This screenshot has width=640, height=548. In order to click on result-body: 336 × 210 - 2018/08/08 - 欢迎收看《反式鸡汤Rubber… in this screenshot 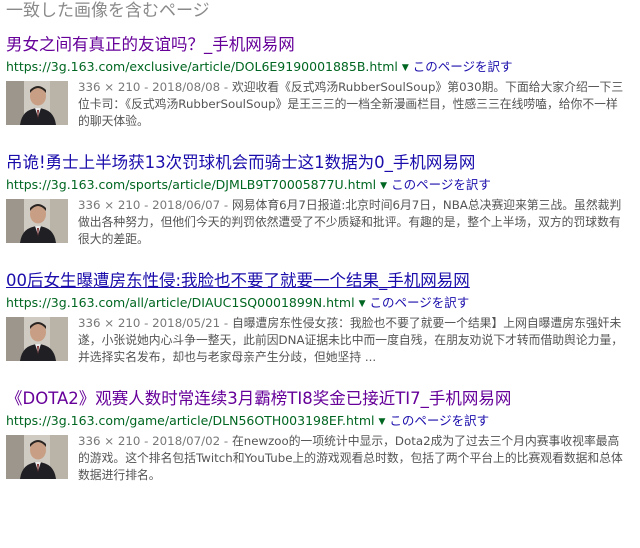, I will do `click(320, 104)`.